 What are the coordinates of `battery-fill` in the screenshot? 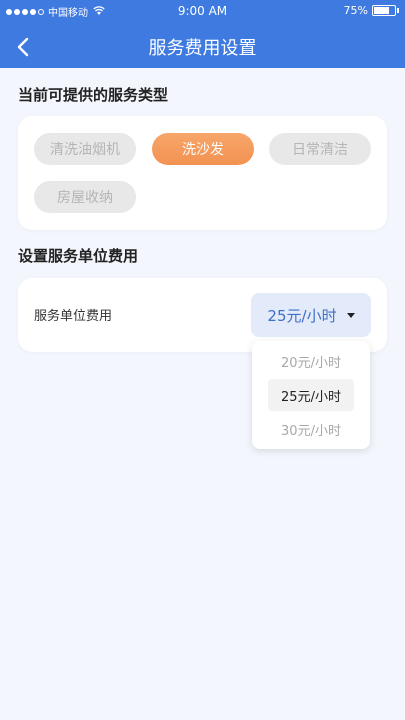 It's located at (381, 10).